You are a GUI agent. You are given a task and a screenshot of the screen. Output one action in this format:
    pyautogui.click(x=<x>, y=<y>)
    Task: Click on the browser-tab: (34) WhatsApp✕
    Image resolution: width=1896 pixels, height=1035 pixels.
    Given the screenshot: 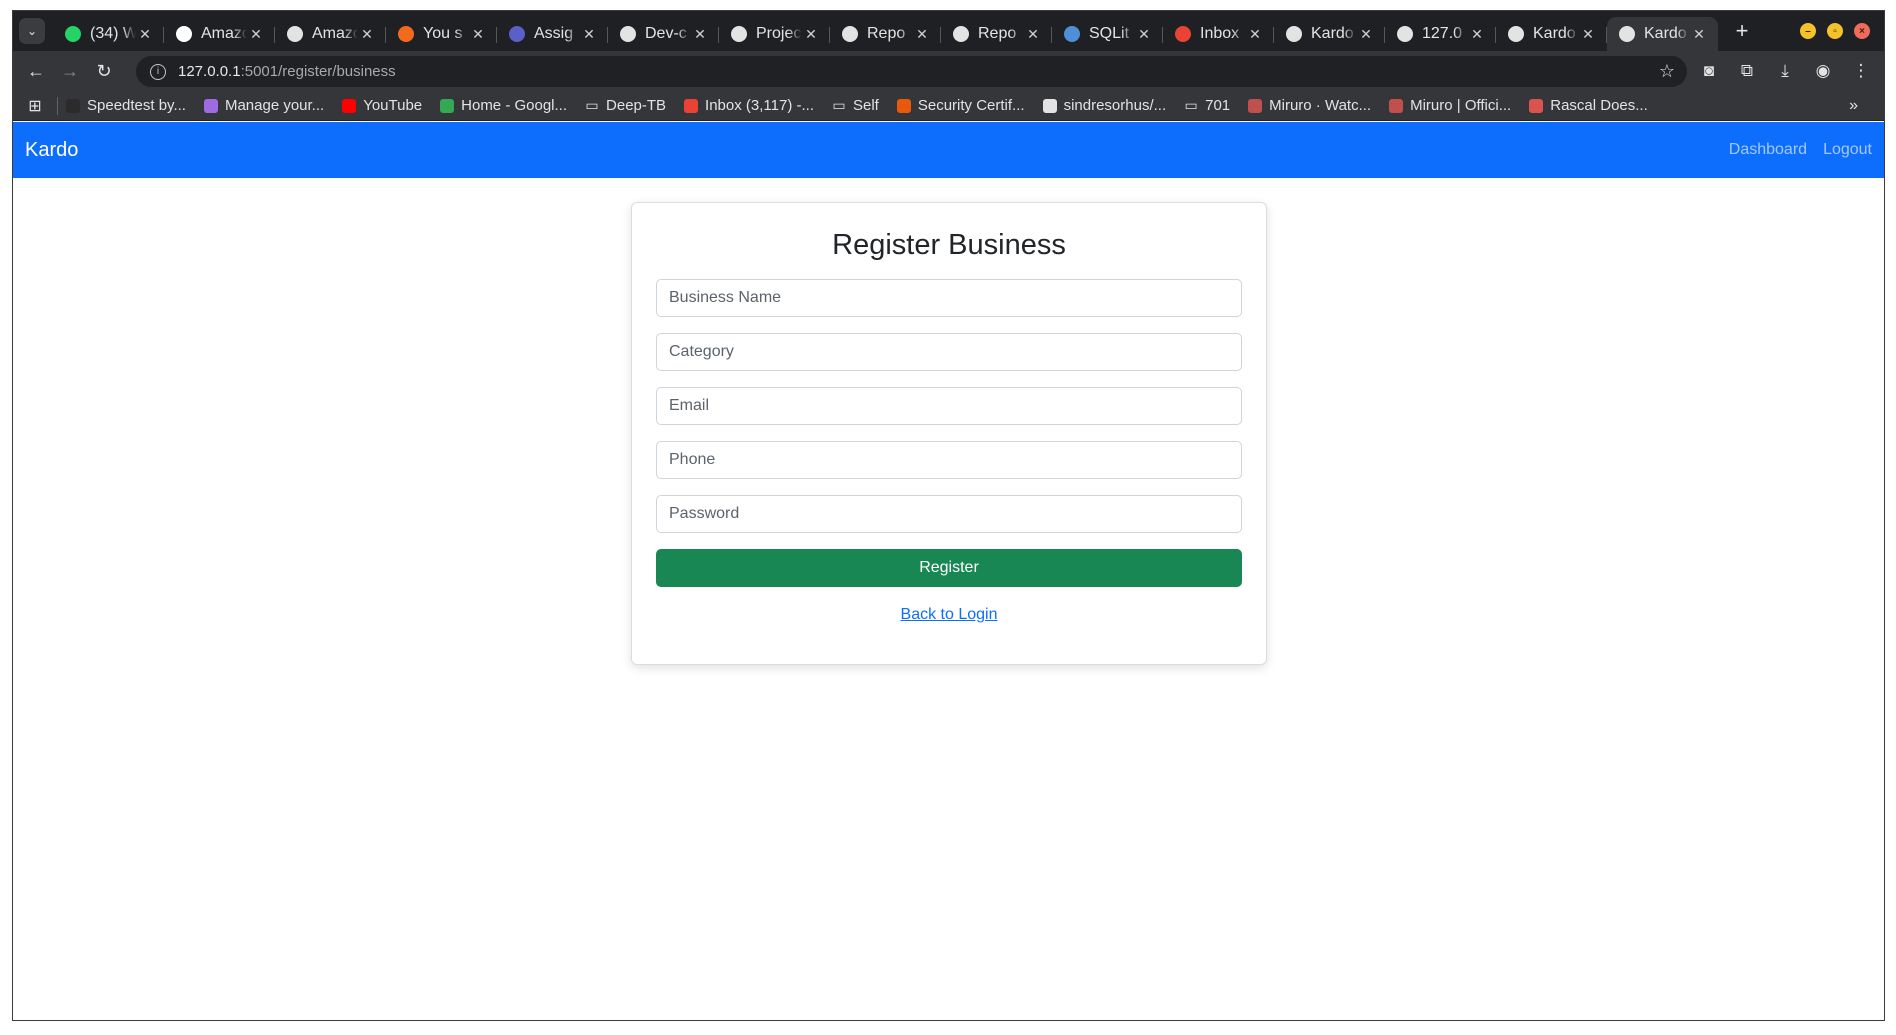 What is the action you would take?
    pyautogui.click(x=108, y=34)
    